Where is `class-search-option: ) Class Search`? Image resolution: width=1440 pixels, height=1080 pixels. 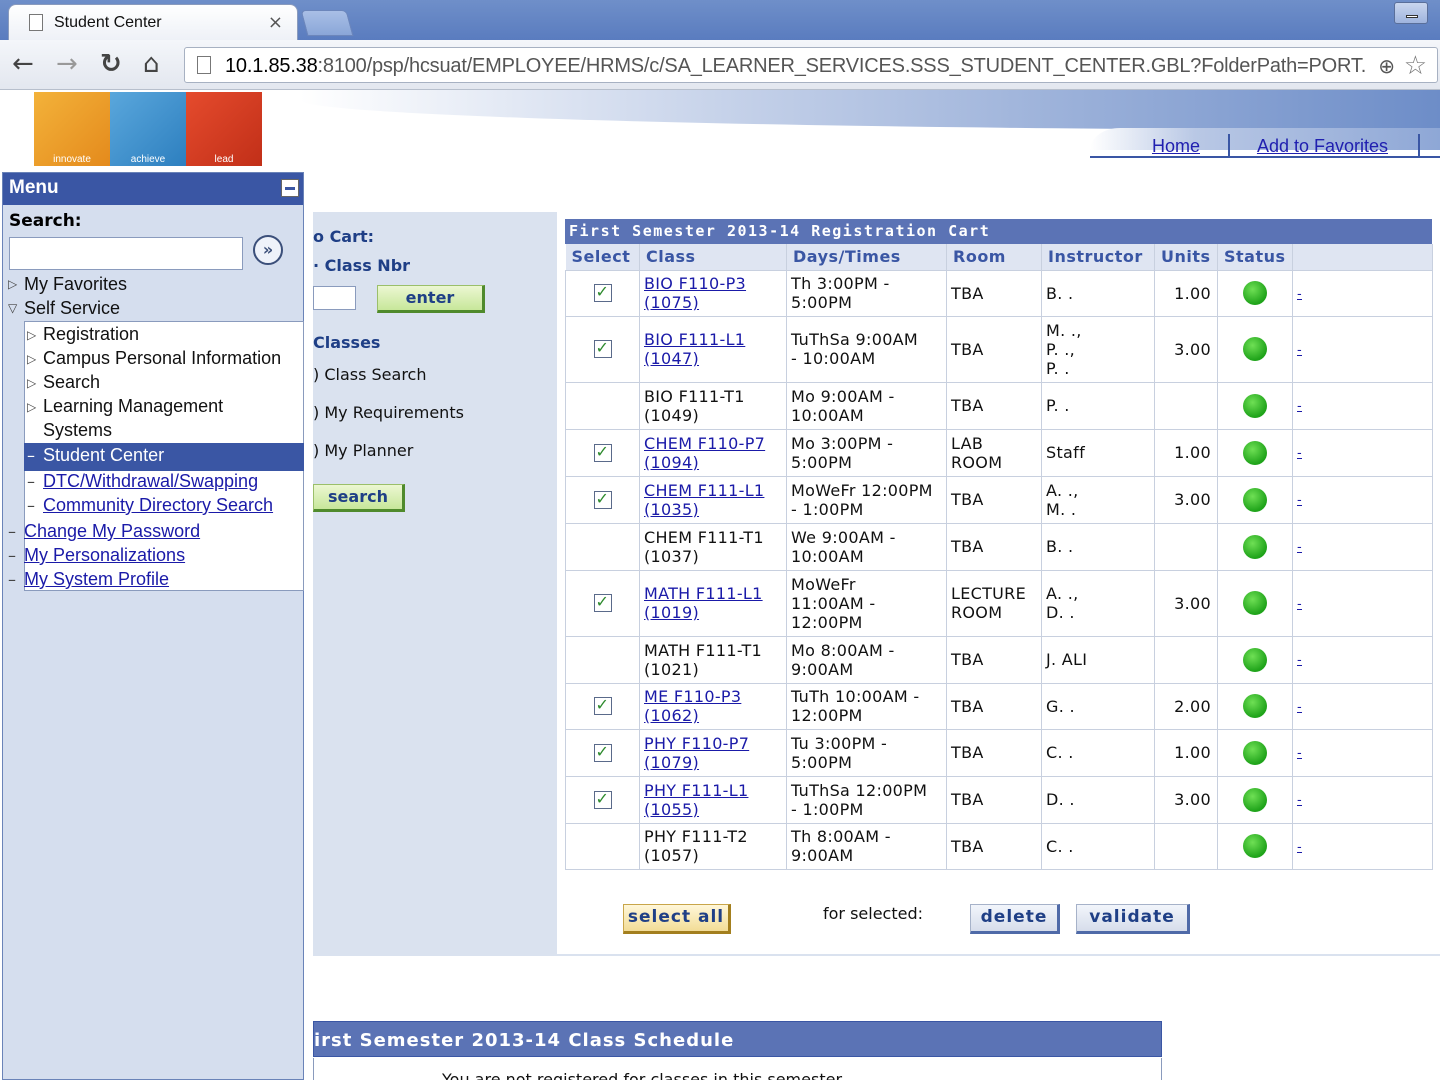 class-search-option: ) Class Search is located at coordinates (369, 374).